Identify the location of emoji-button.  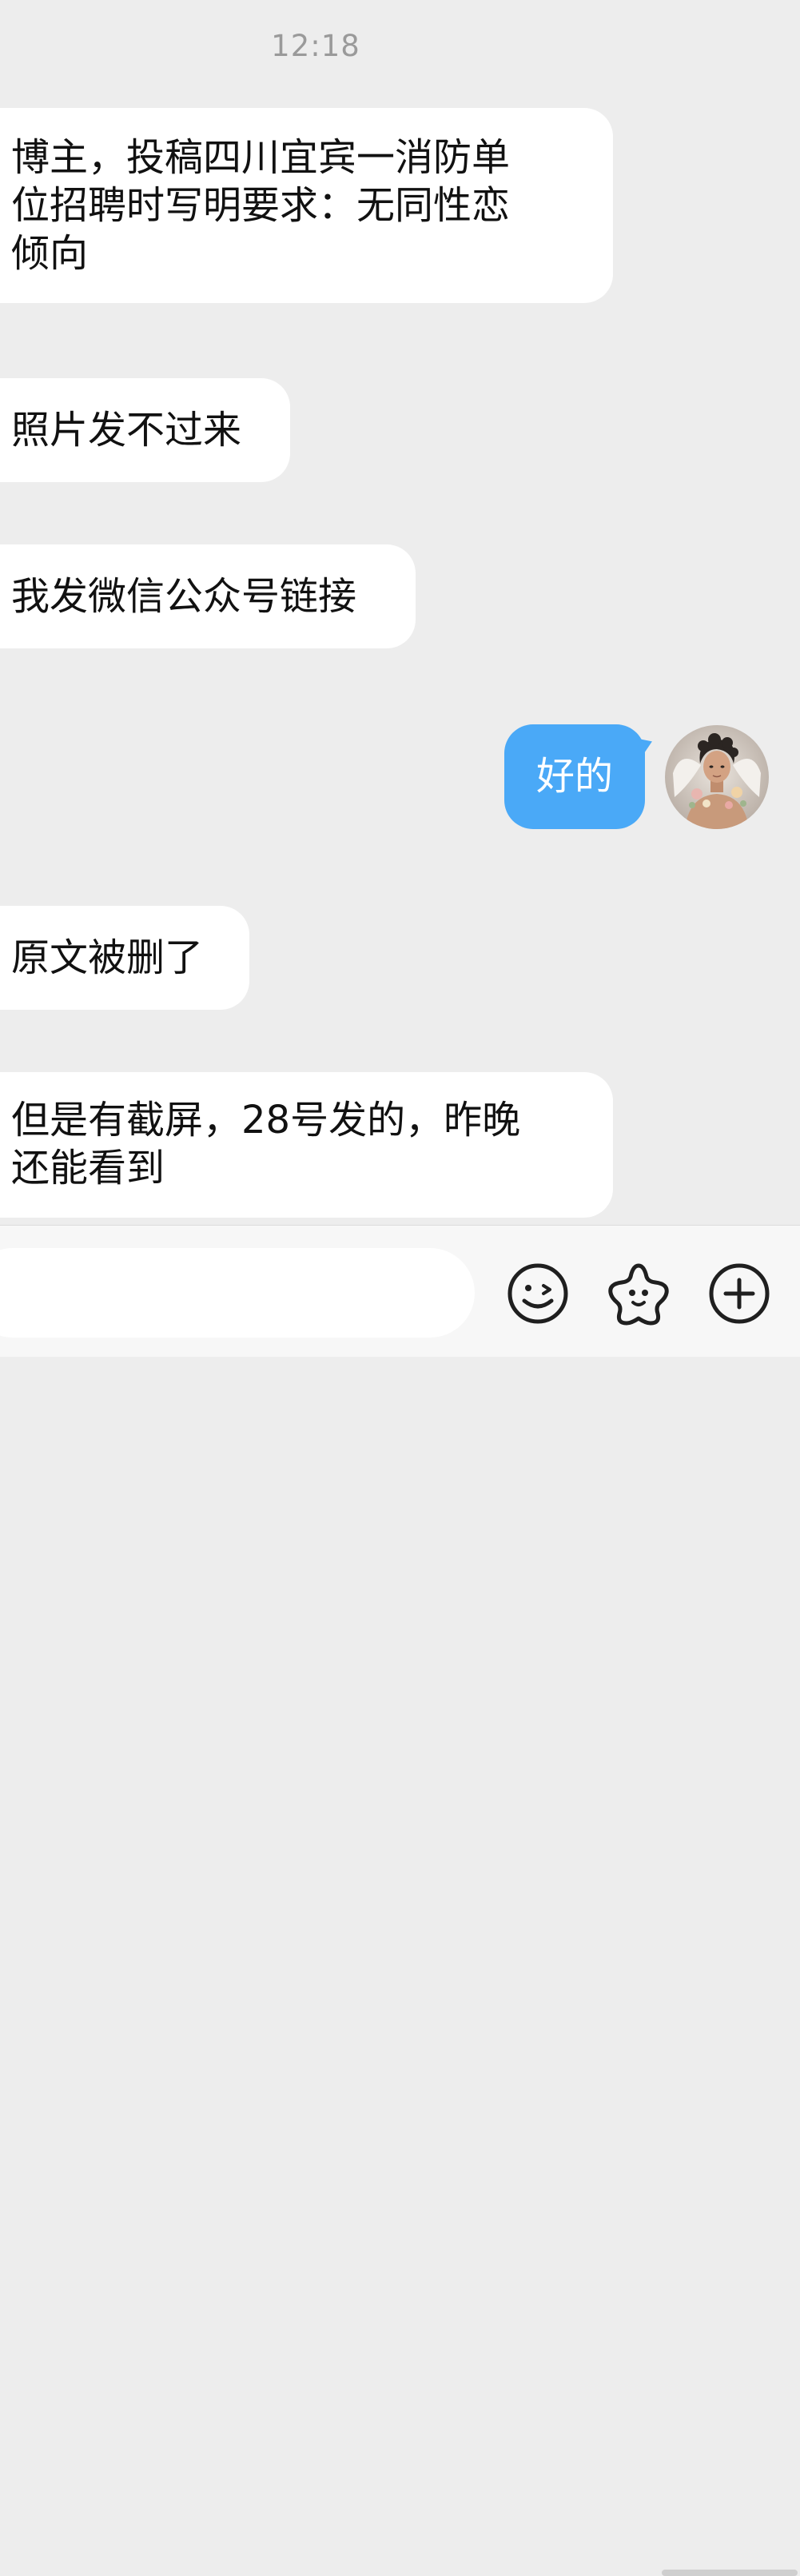
(538, 1294).